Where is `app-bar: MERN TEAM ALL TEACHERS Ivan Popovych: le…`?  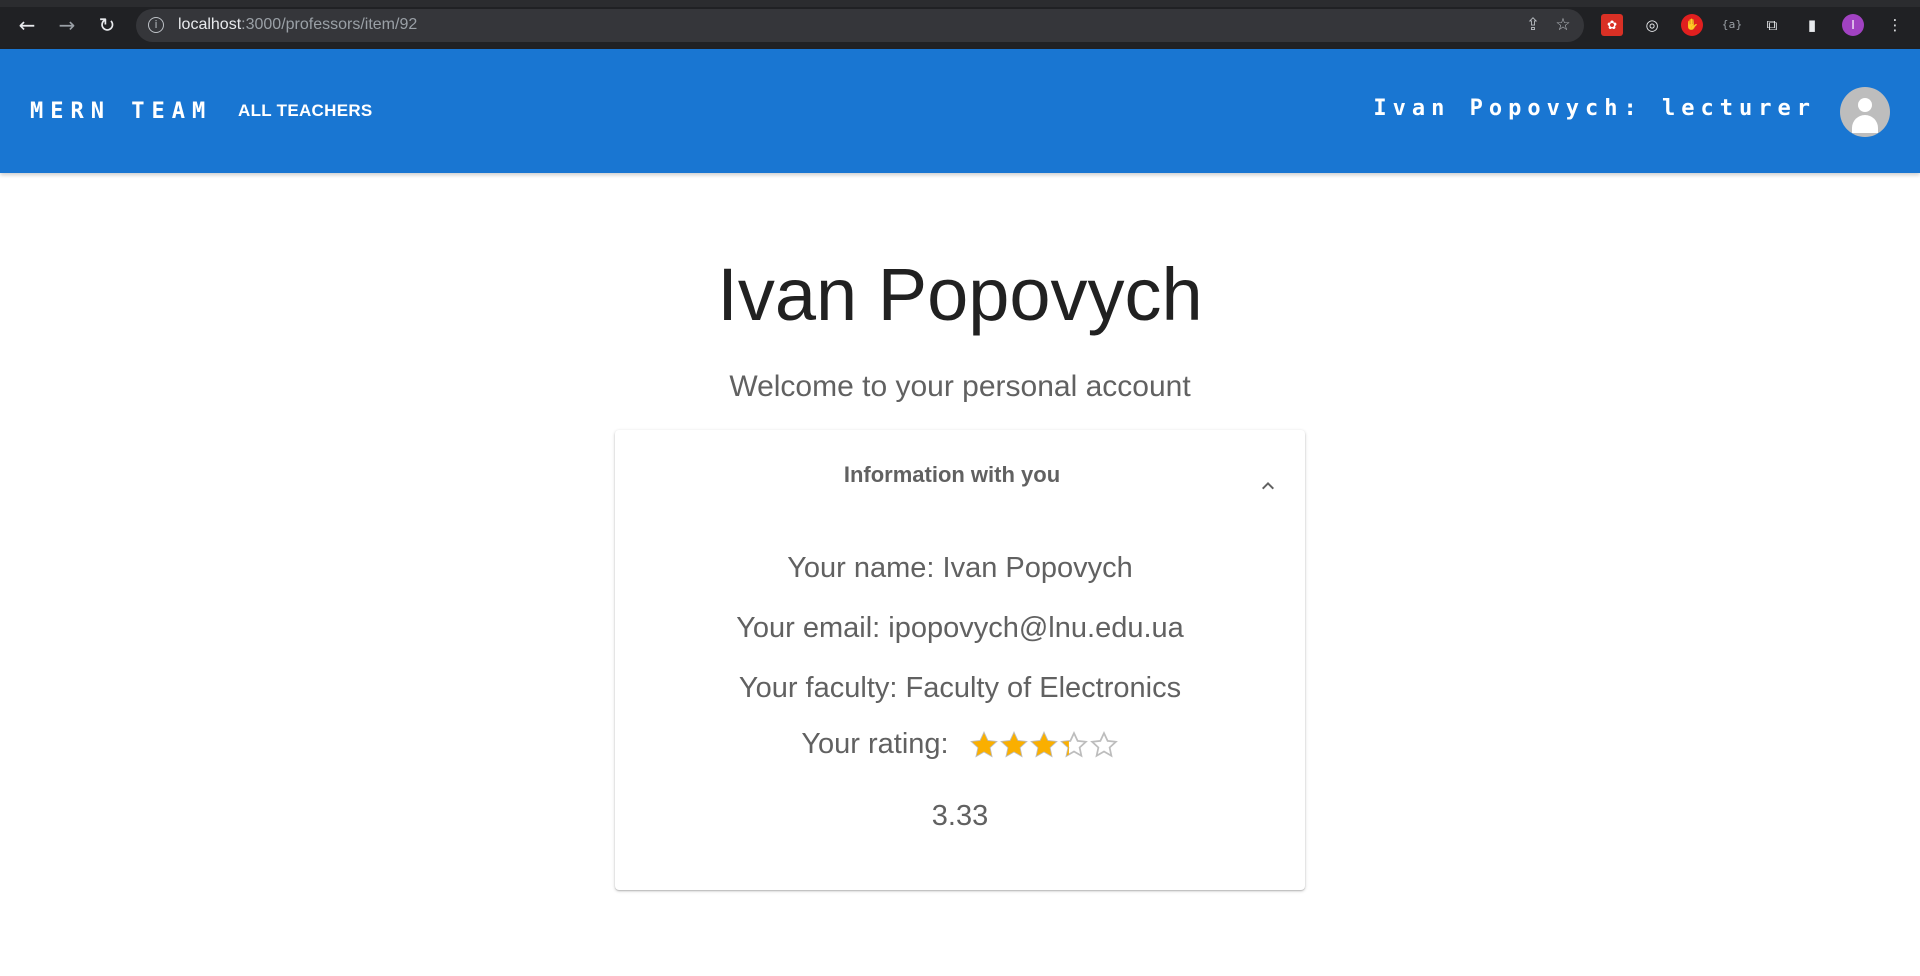 app-bar: MERN TEAM ALL TEACHERS Ivan Popovych: le… is located at coordinates (960, 111).